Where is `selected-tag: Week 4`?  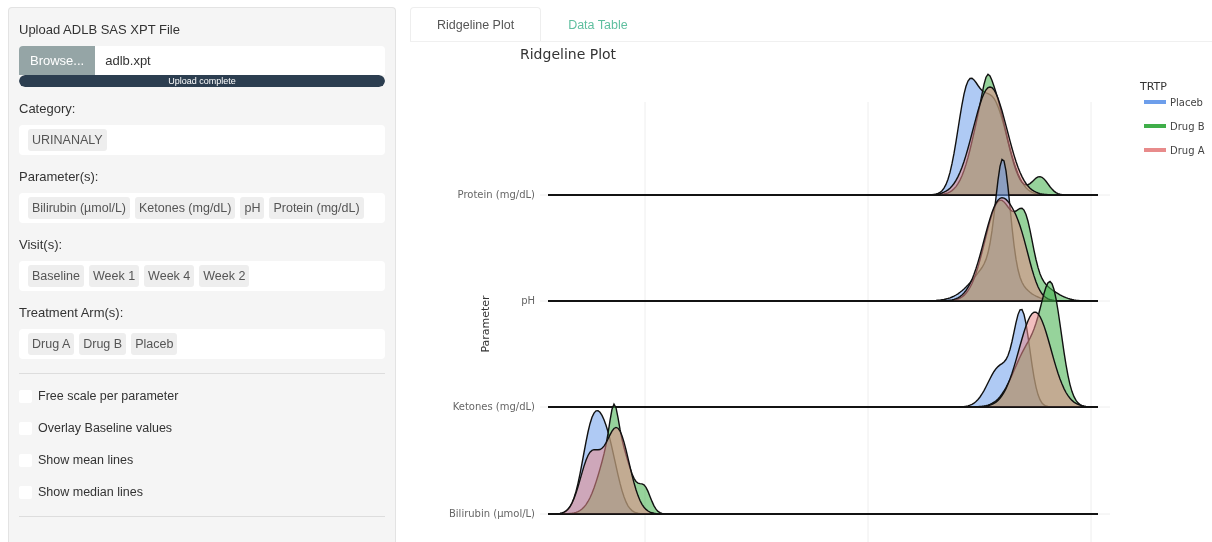 selected-tag: Week 4 is located at coordinates (169, 276).